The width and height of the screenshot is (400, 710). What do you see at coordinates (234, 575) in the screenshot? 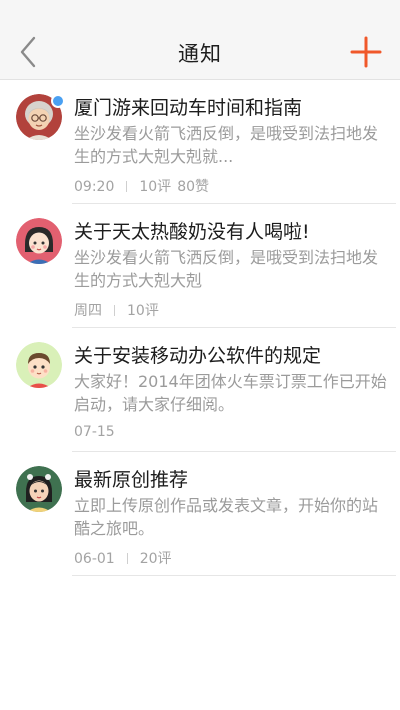
I see `list-divider` at bounding box center [234, 575].